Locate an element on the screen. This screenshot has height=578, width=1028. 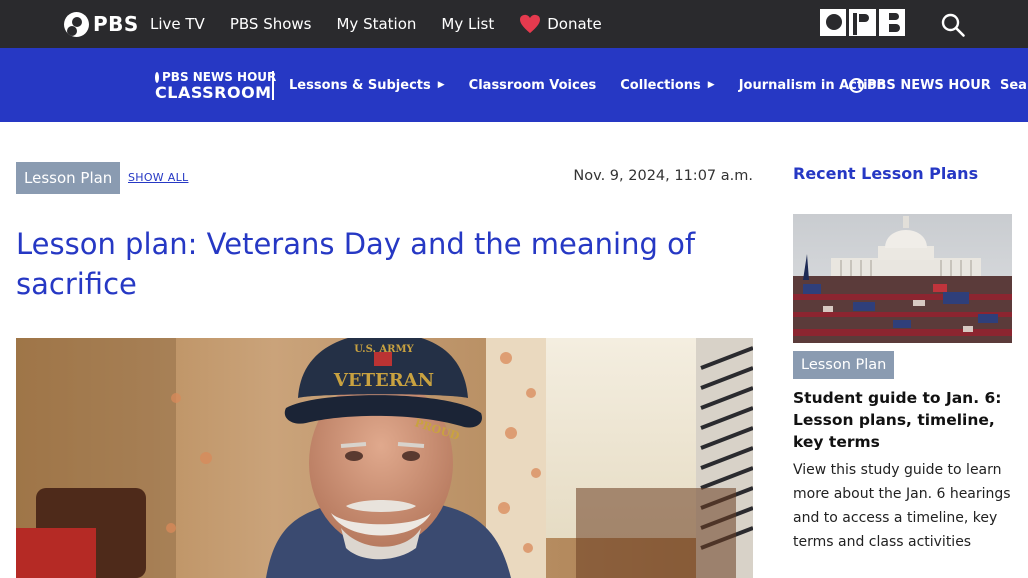
cap-emblem is located at coordinates (383, 359).